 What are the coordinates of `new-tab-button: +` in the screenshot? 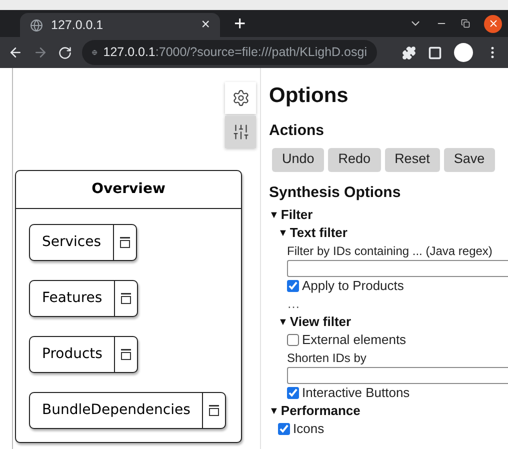 It's located at (240, 24).